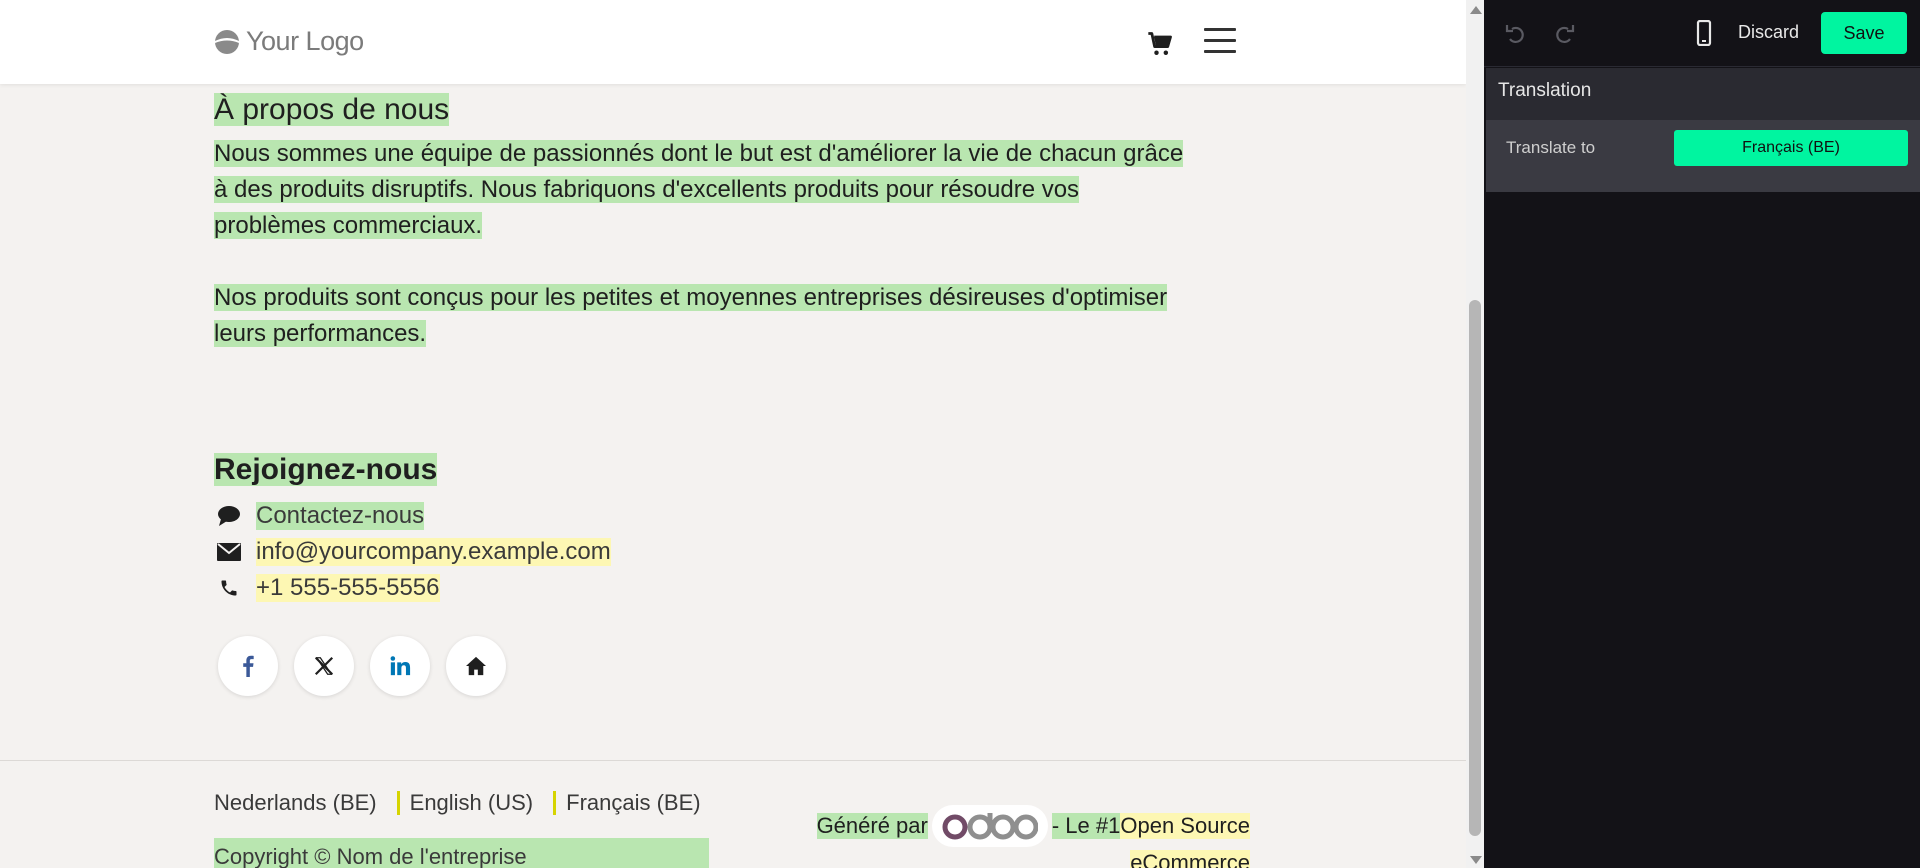  I want to click on site-logo: Your Logo, so click(289, 41).